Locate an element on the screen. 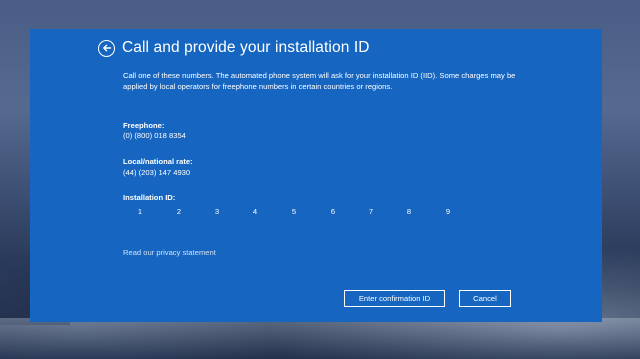 The height and width of the screenshot is (359, 640). cancel-button: Cancel is located at coordinates (485, 298).